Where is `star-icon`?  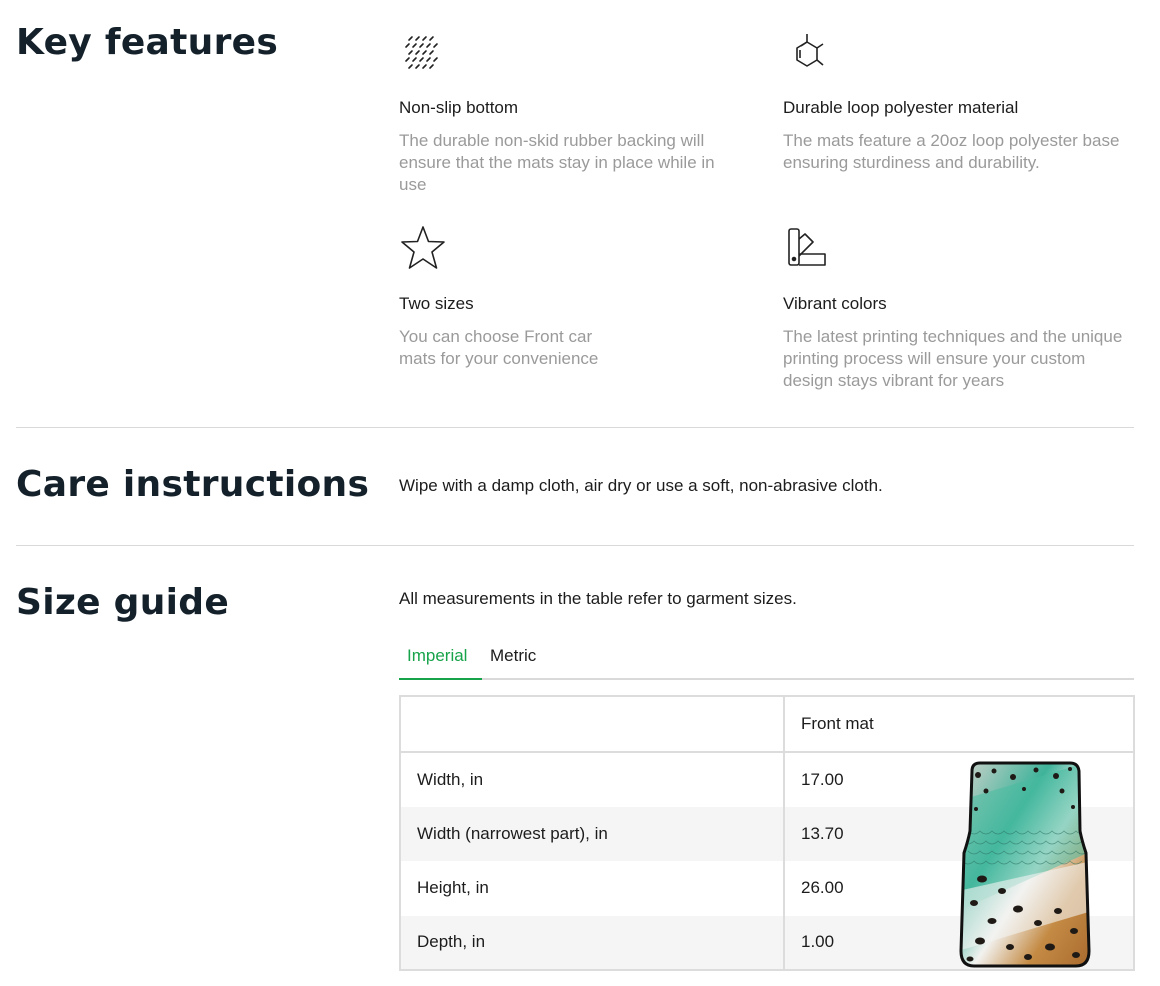
star-icon is located at coordinates (423, 247).